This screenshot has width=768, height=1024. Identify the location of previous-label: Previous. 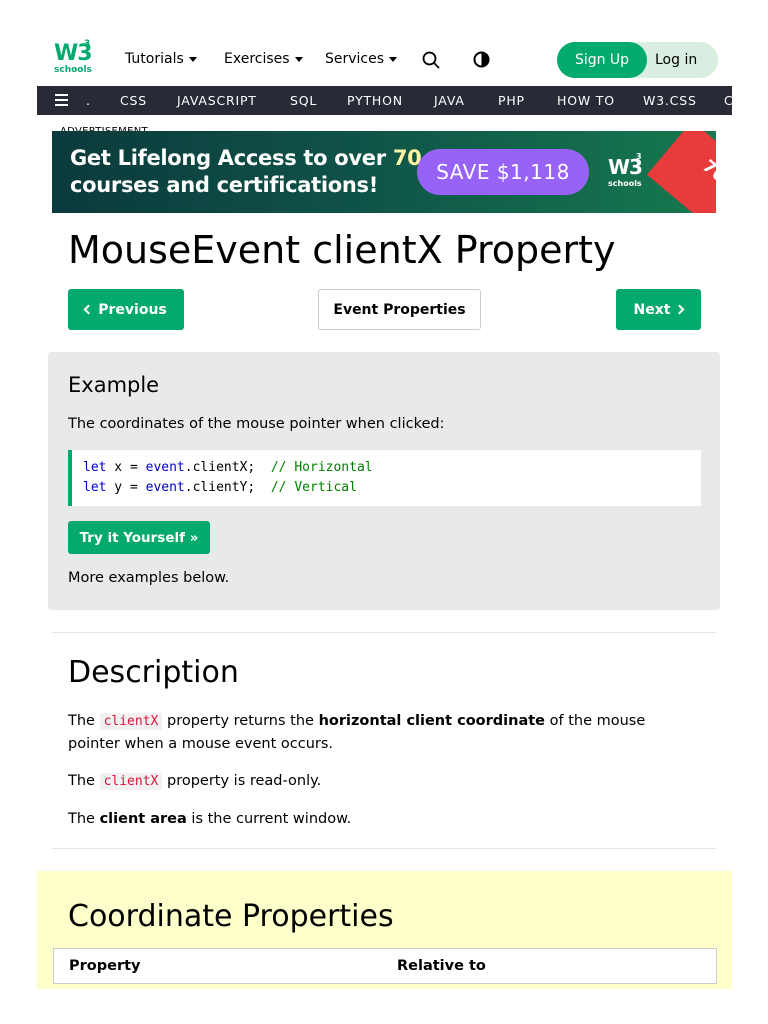
(132, 309).